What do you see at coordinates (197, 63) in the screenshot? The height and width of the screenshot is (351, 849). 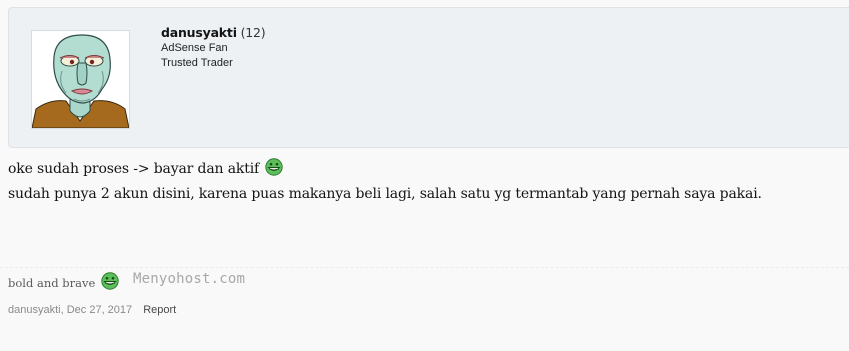 I see `user-title-2: Trusted Trader` at bounding box center [197, 63].